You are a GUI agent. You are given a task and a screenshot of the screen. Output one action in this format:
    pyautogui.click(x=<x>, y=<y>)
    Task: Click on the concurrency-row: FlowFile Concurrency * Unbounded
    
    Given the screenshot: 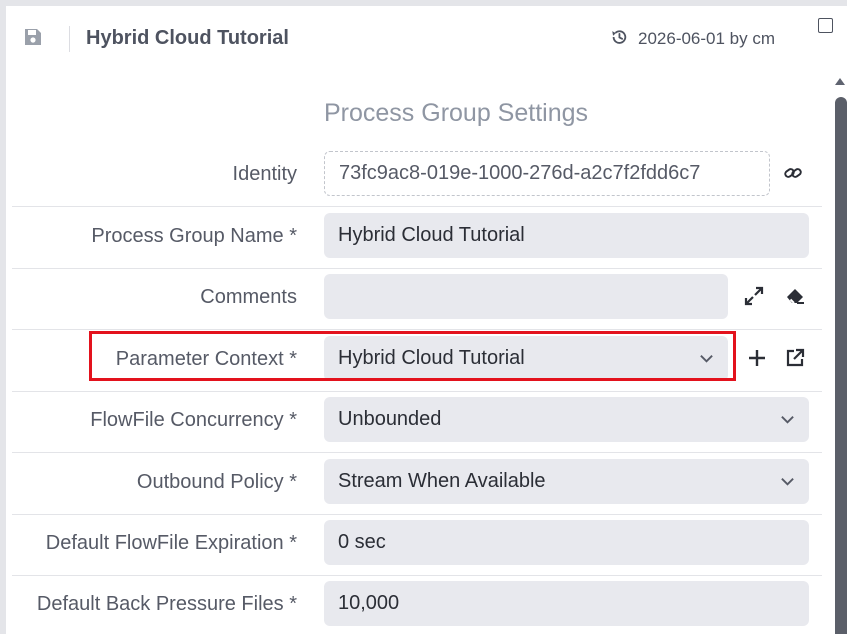 What is the action you would take?
    pyautogui.click(x=417, y=422)
    